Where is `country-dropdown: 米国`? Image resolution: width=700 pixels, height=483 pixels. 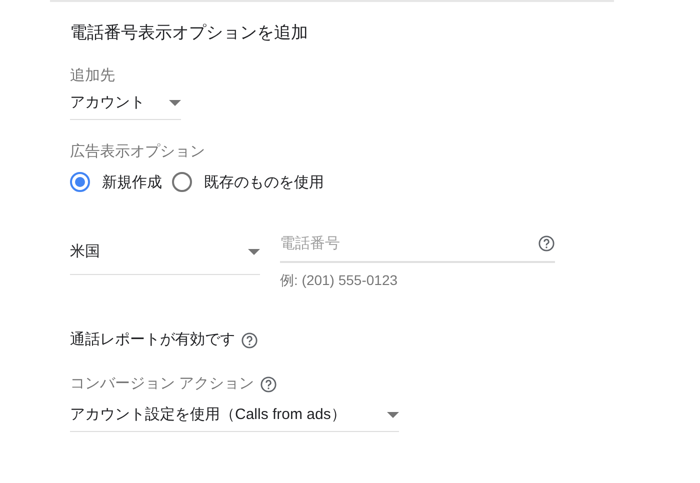 country-dropdown: 米国 is located at coordinates (165, 252).